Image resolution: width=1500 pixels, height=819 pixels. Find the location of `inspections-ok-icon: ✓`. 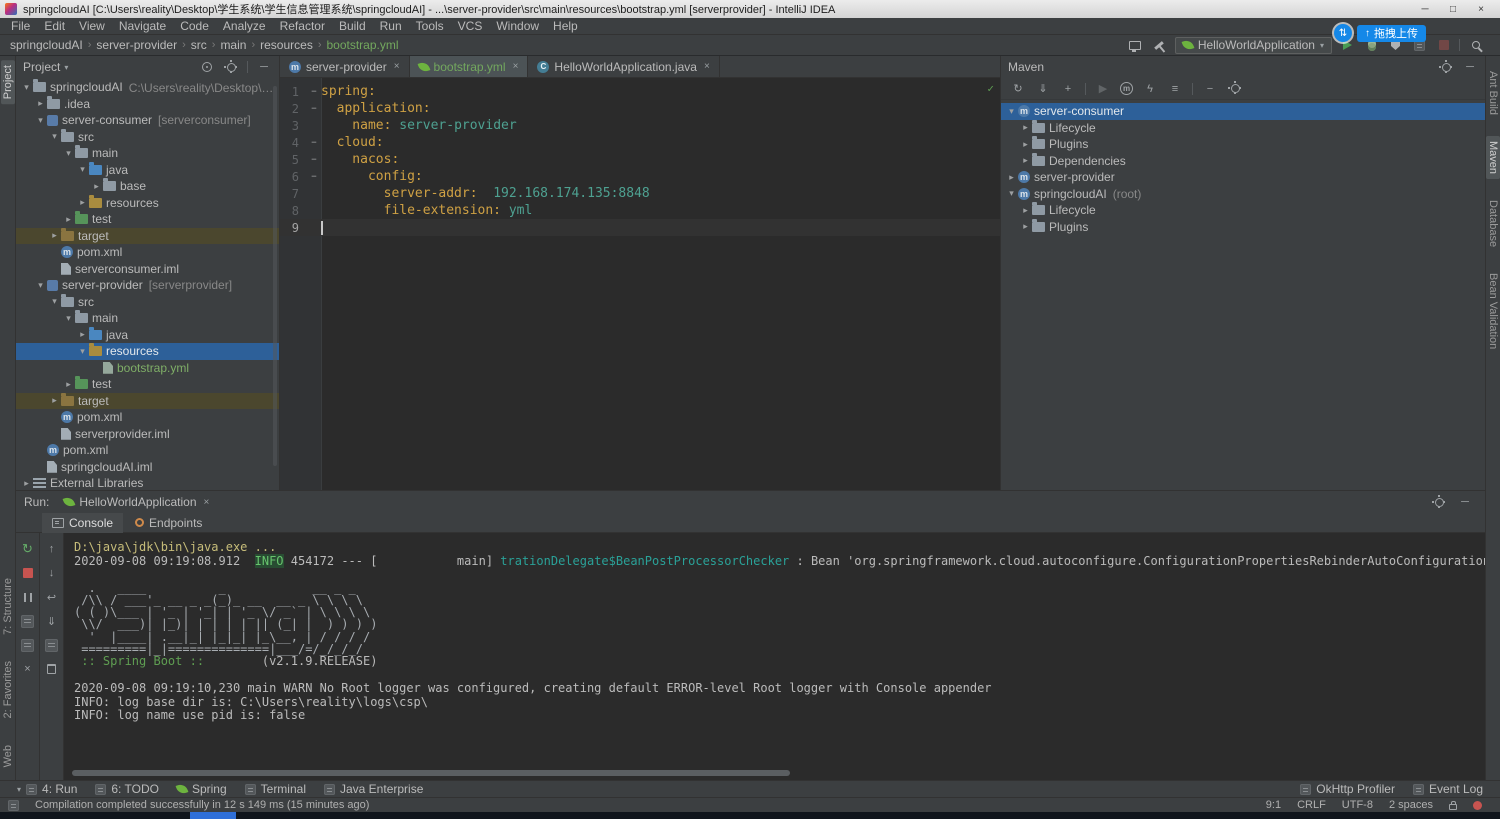

inspections-ok-icon: ✓ is located at coordinates (990, 88).